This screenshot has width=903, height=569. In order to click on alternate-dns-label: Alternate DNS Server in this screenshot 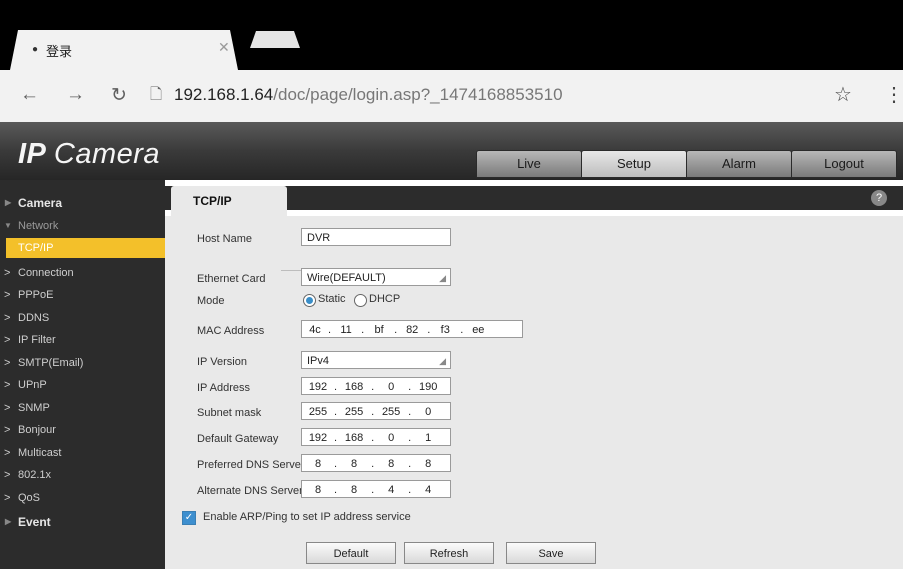, I will do `click(250, 491)`.